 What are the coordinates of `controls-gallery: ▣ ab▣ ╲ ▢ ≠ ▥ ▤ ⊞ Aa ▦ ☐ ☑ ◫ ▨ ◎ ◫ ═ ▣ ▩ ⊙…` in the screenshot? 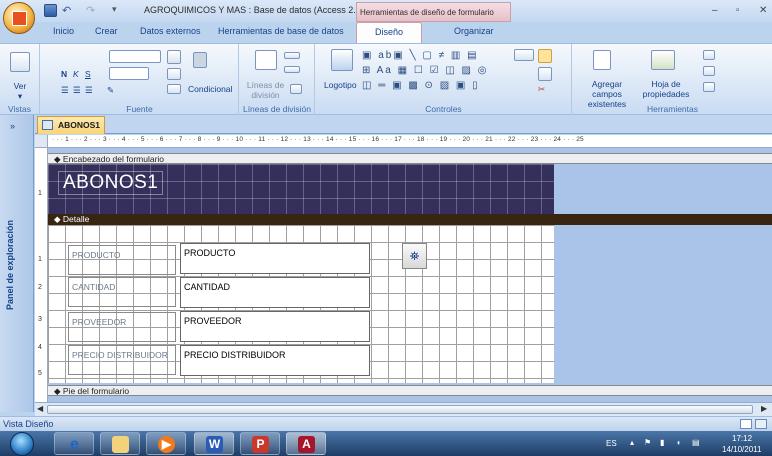 It's located at (425, 70).